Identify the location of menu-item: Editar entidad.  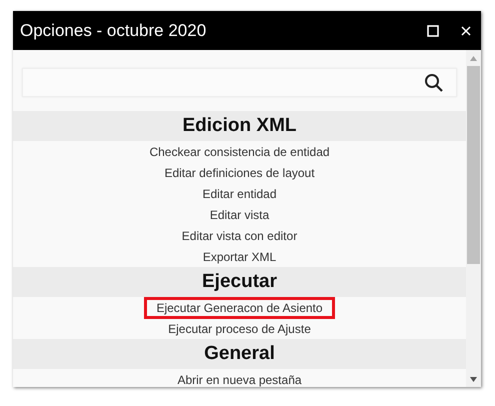
(239, 194).